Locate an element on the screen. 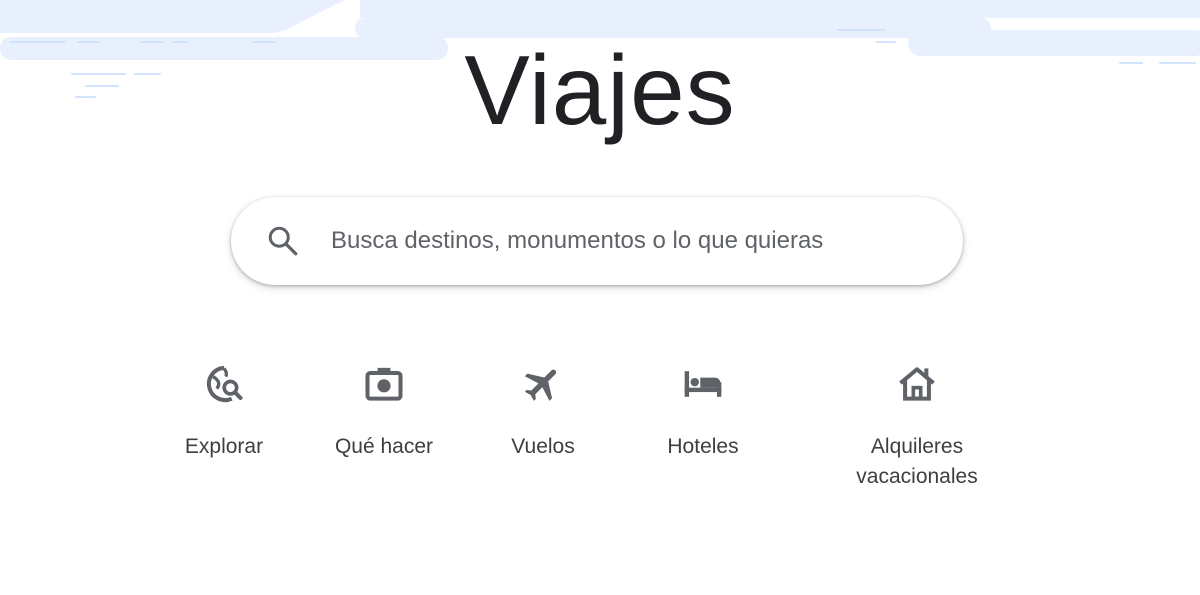 The height and width of the screenshot is (595, 1200). category-alquileres-vacacionales: Alquileres vacacionales is located at coordinates (917, 427).